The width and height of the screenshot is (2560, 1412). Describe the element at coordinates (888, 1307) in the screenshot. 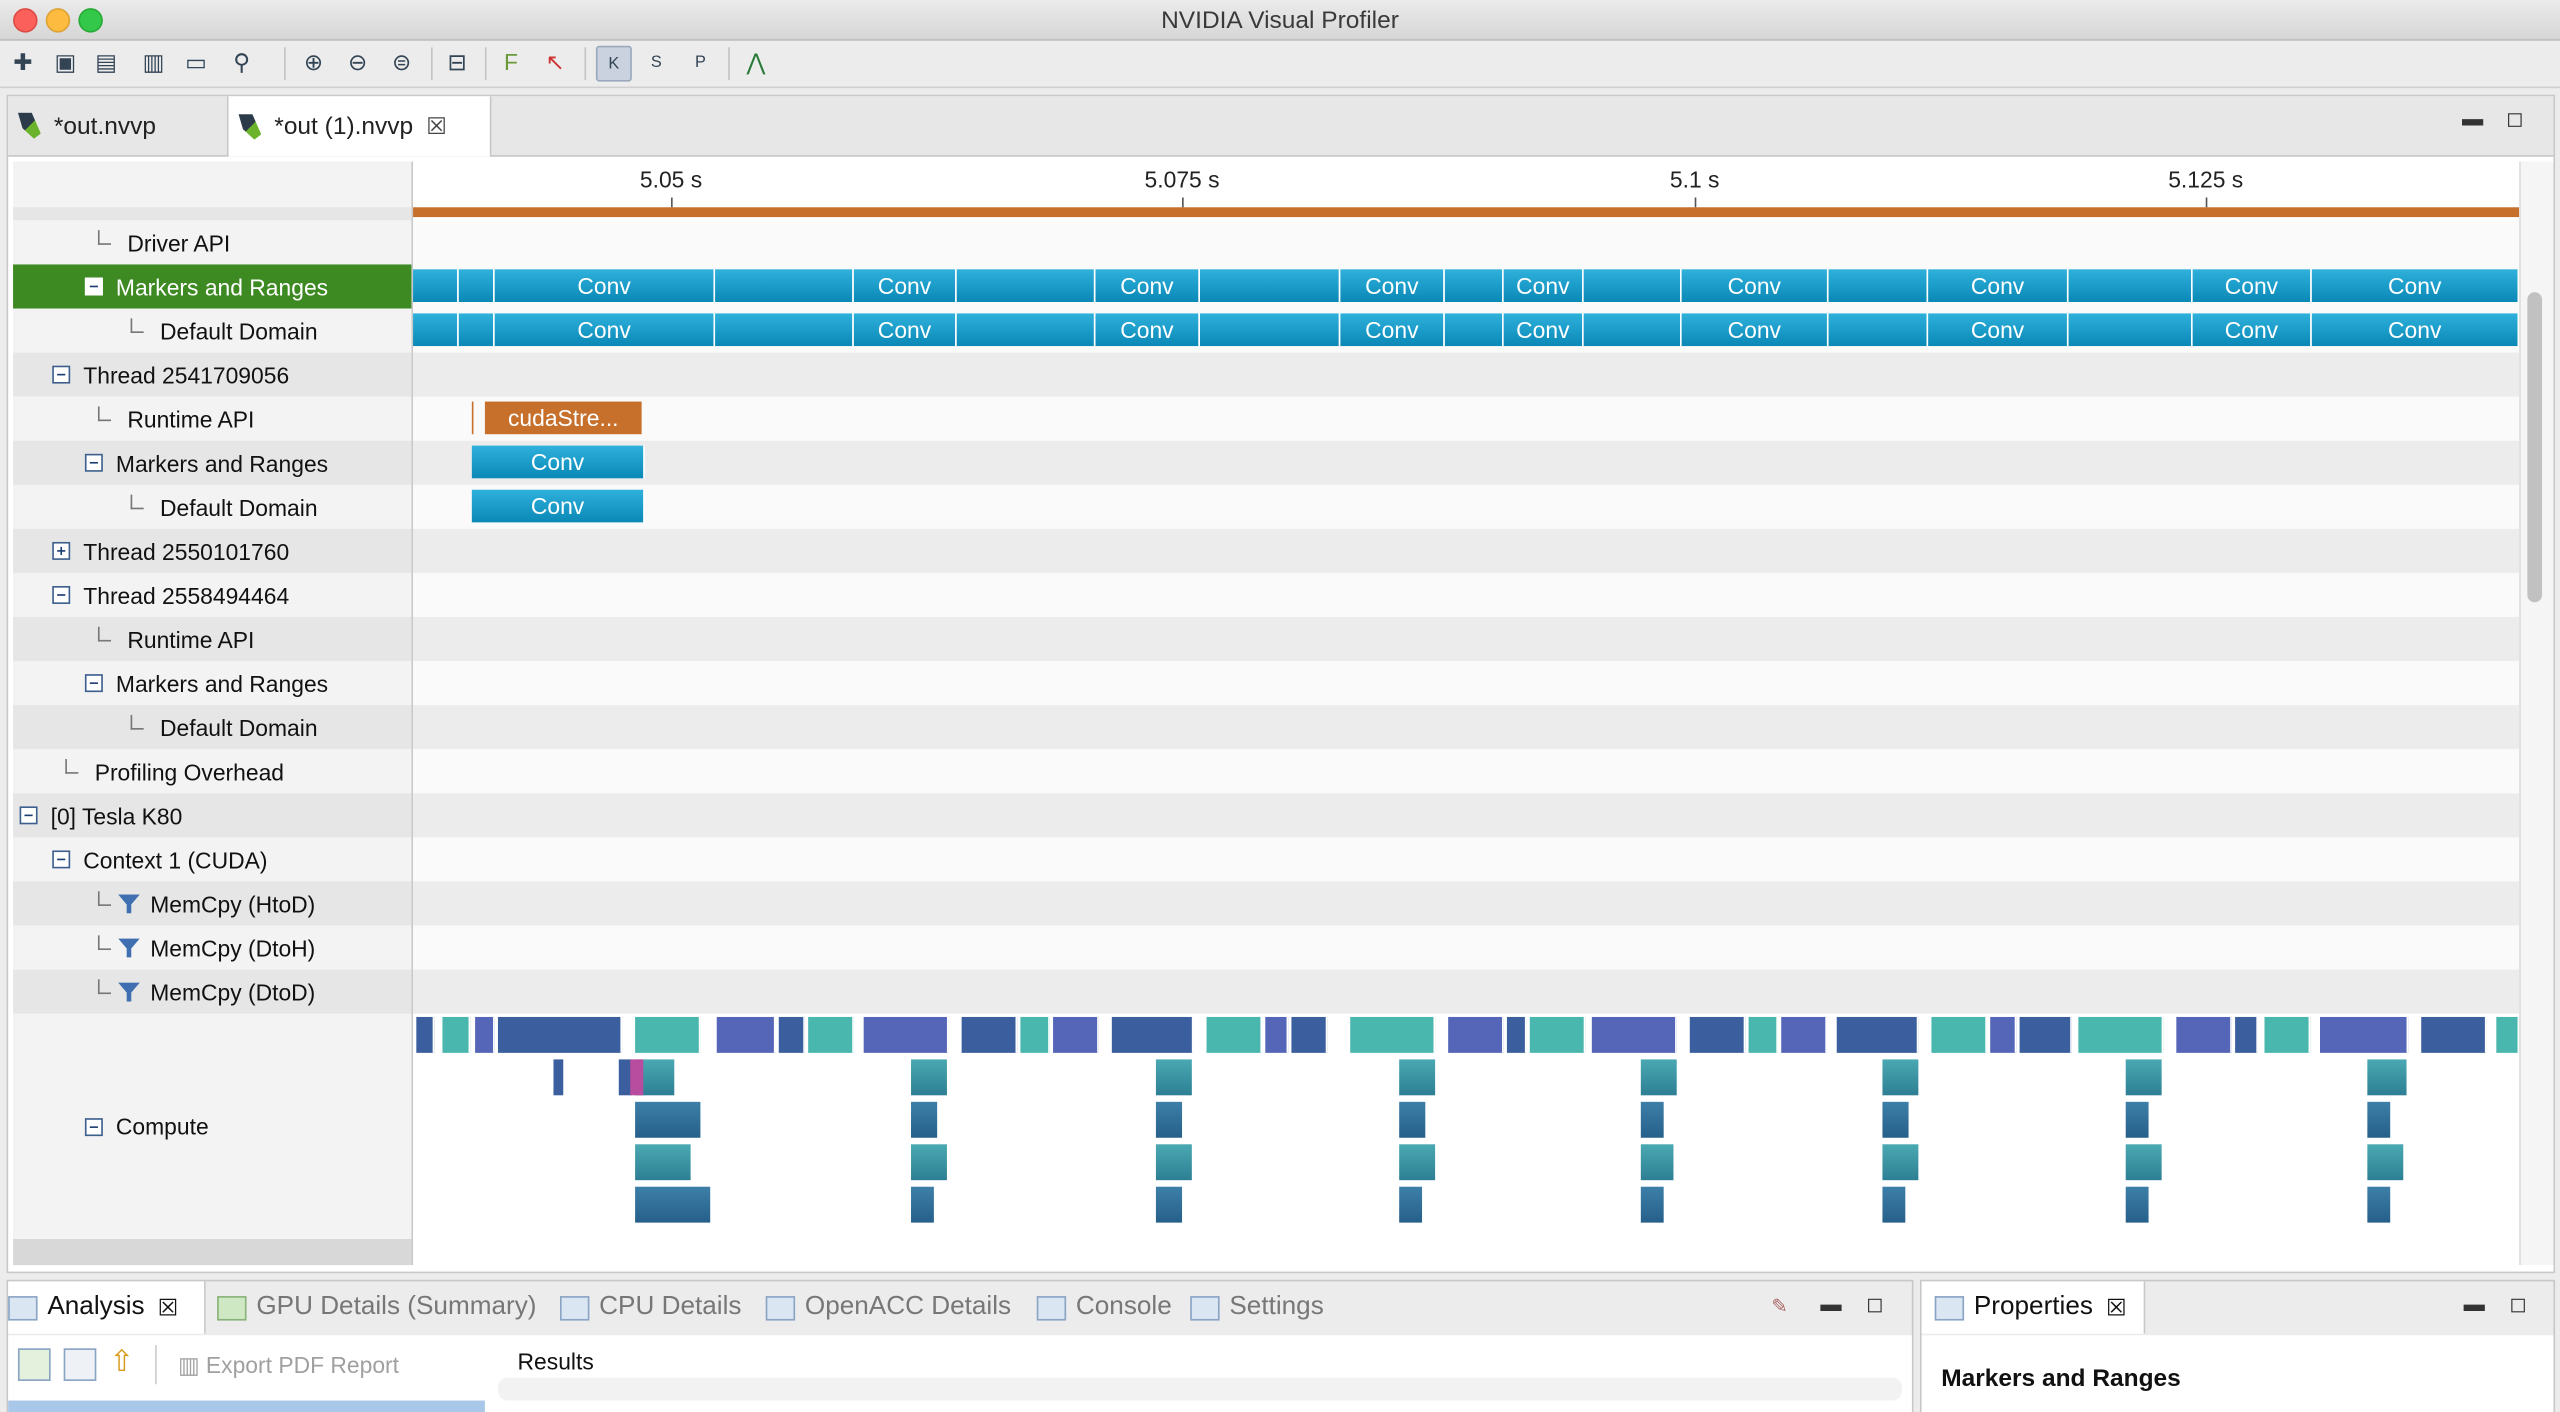

I see `tab-openacc-details: OpenACC Details` at that location.